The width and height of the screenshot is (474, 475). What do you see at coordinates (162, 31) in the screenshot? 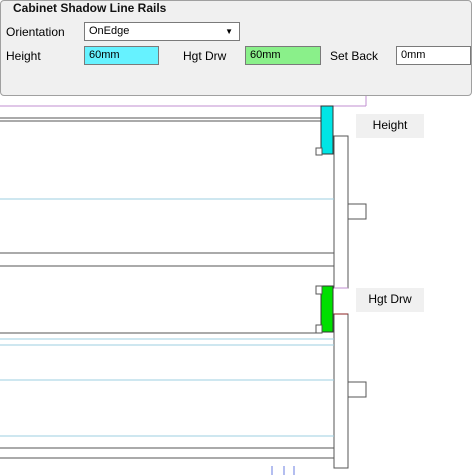
I see `orientation-select: OnEdge ▼` at bounding box center [162, 31].